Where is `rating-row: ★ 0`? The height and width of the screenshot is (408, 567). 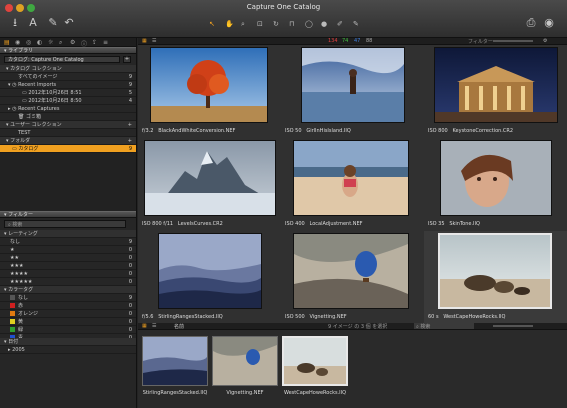
rating-row: ★ 0 is located at coordinates (68, 250).